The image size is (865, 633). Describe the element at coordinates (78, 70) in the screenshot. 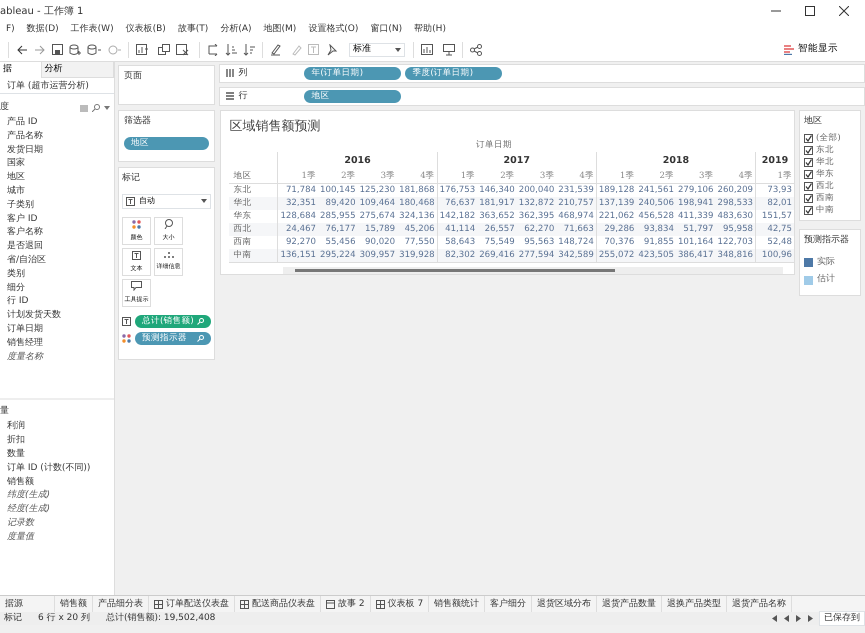

I see `pane-tab: 分析` at that location.